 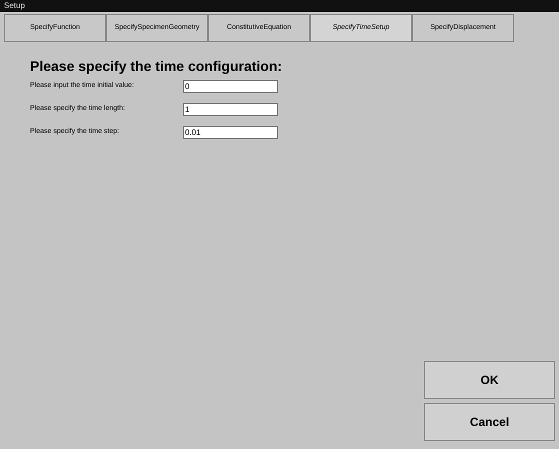 What do you see at coordinates (489, 422) in the screenshot?
I see `dialog-button: Cancel` at bounding box center [489, 422].